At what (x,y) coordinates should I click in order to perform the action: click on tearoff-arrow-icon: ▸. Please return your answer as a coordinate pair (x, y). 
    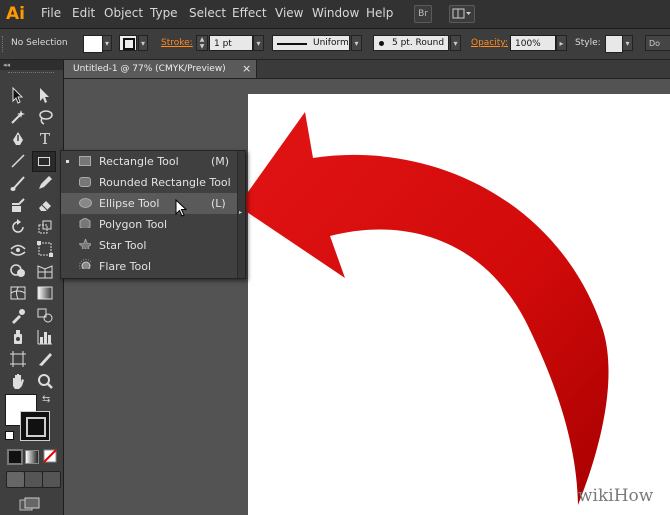
    Looking at the image, I should click on (241, 212).